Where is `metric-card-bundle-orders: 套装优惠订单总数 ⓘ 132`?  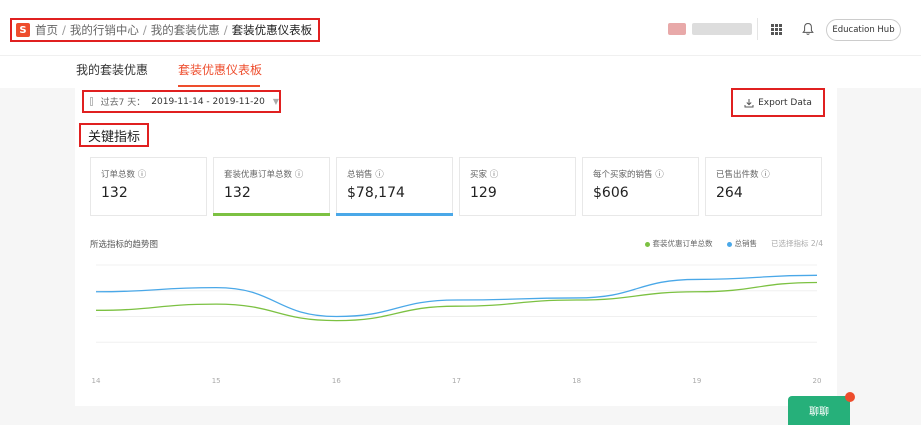 metric-card-bundle-orders: 套装优惠订单总数 ⓘ 132 is located at coordinates (271, 186).